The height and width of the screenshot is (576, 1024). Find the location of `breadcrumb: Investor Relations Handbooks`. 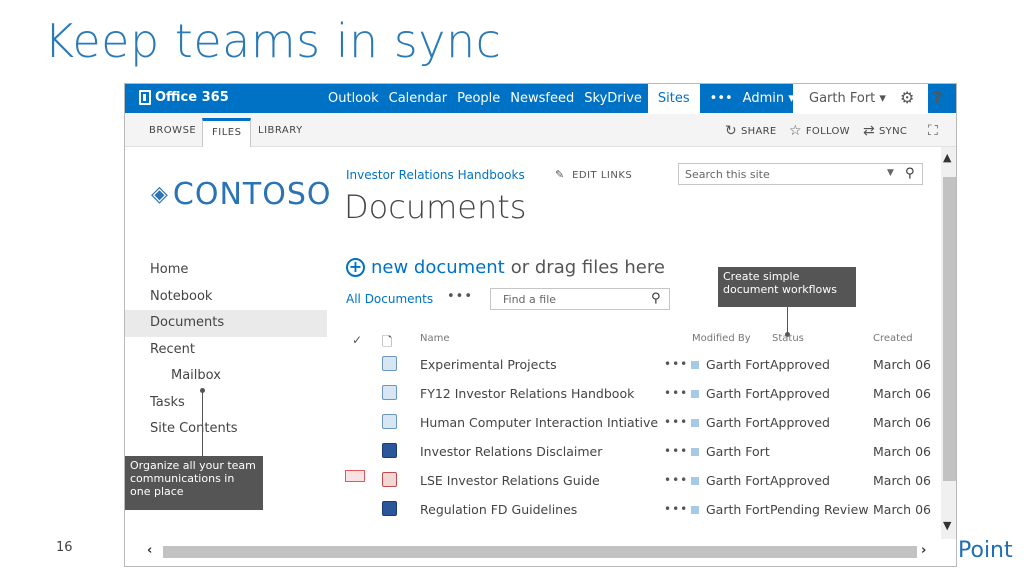

breadcrumb: Investor Relations Handbooks is located at coordinates (435, 175).